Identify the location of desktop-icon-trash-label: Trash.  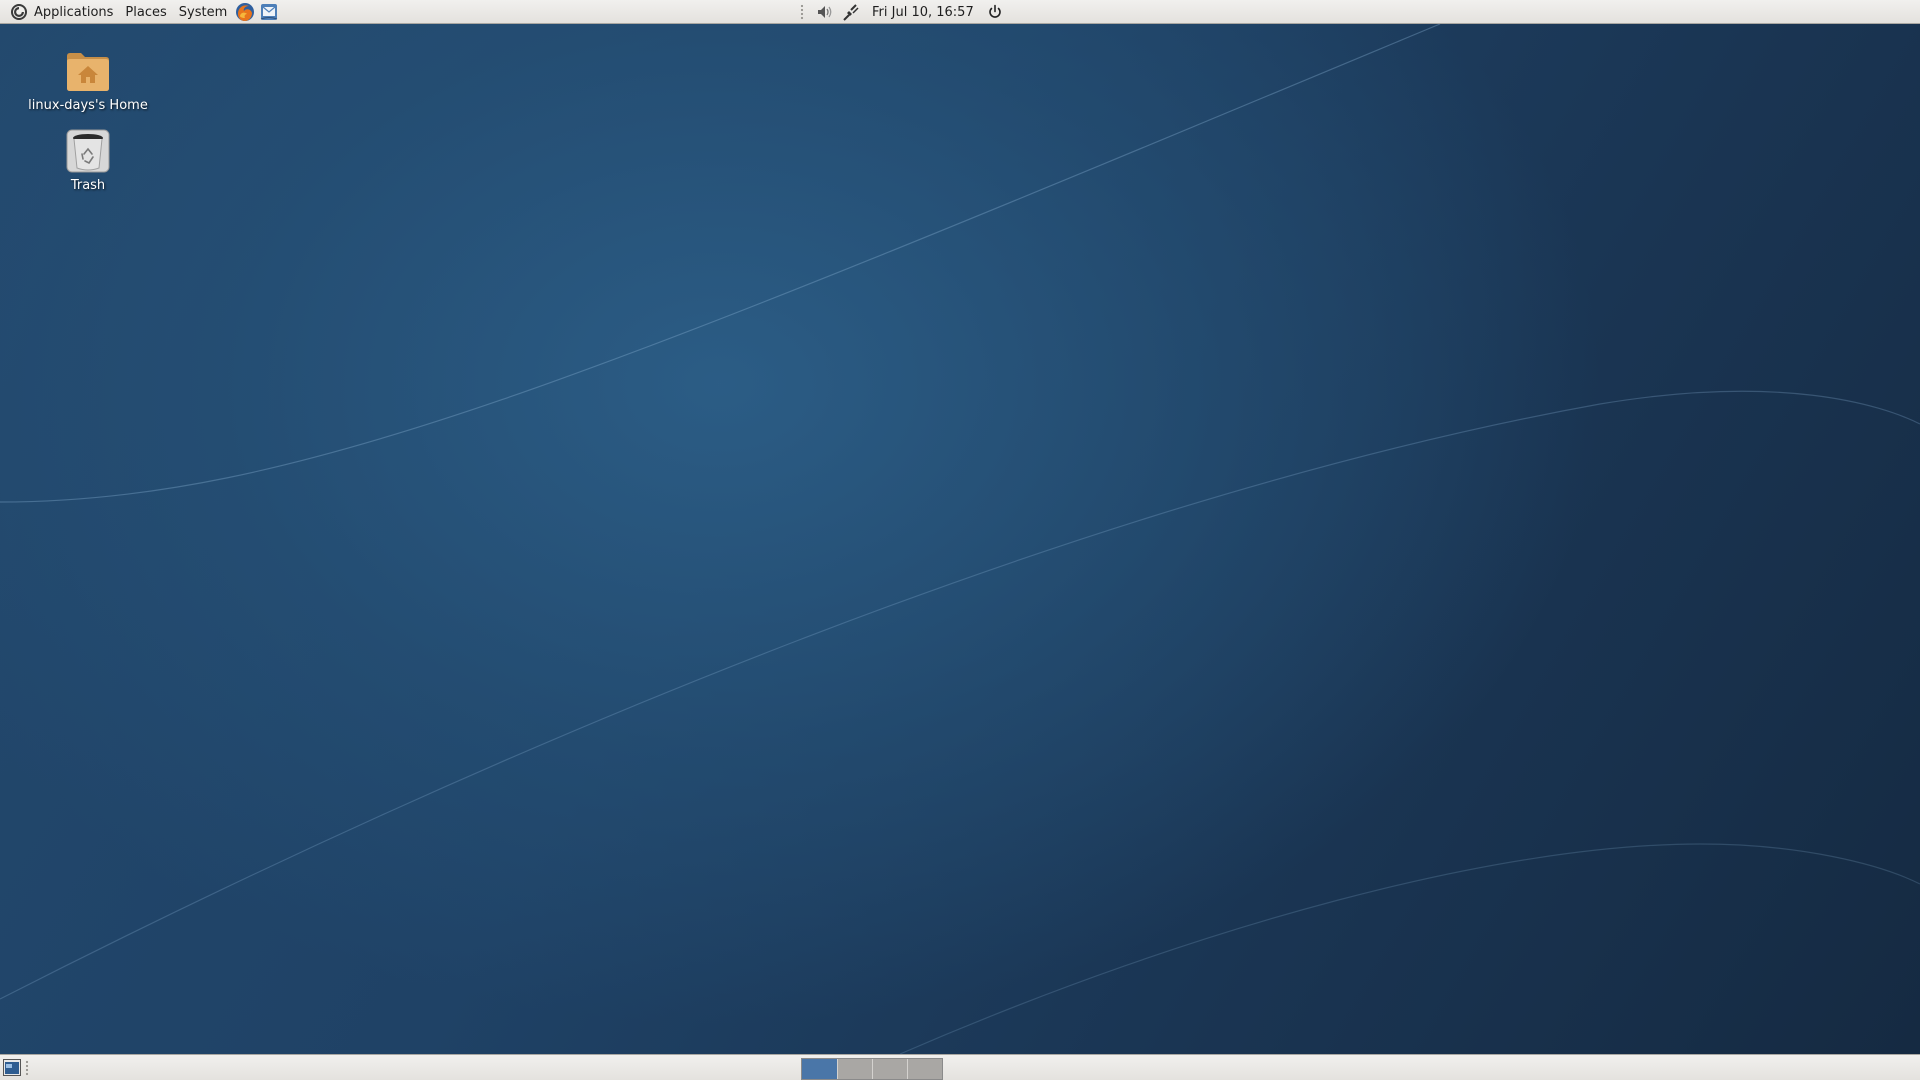
(88, 185).